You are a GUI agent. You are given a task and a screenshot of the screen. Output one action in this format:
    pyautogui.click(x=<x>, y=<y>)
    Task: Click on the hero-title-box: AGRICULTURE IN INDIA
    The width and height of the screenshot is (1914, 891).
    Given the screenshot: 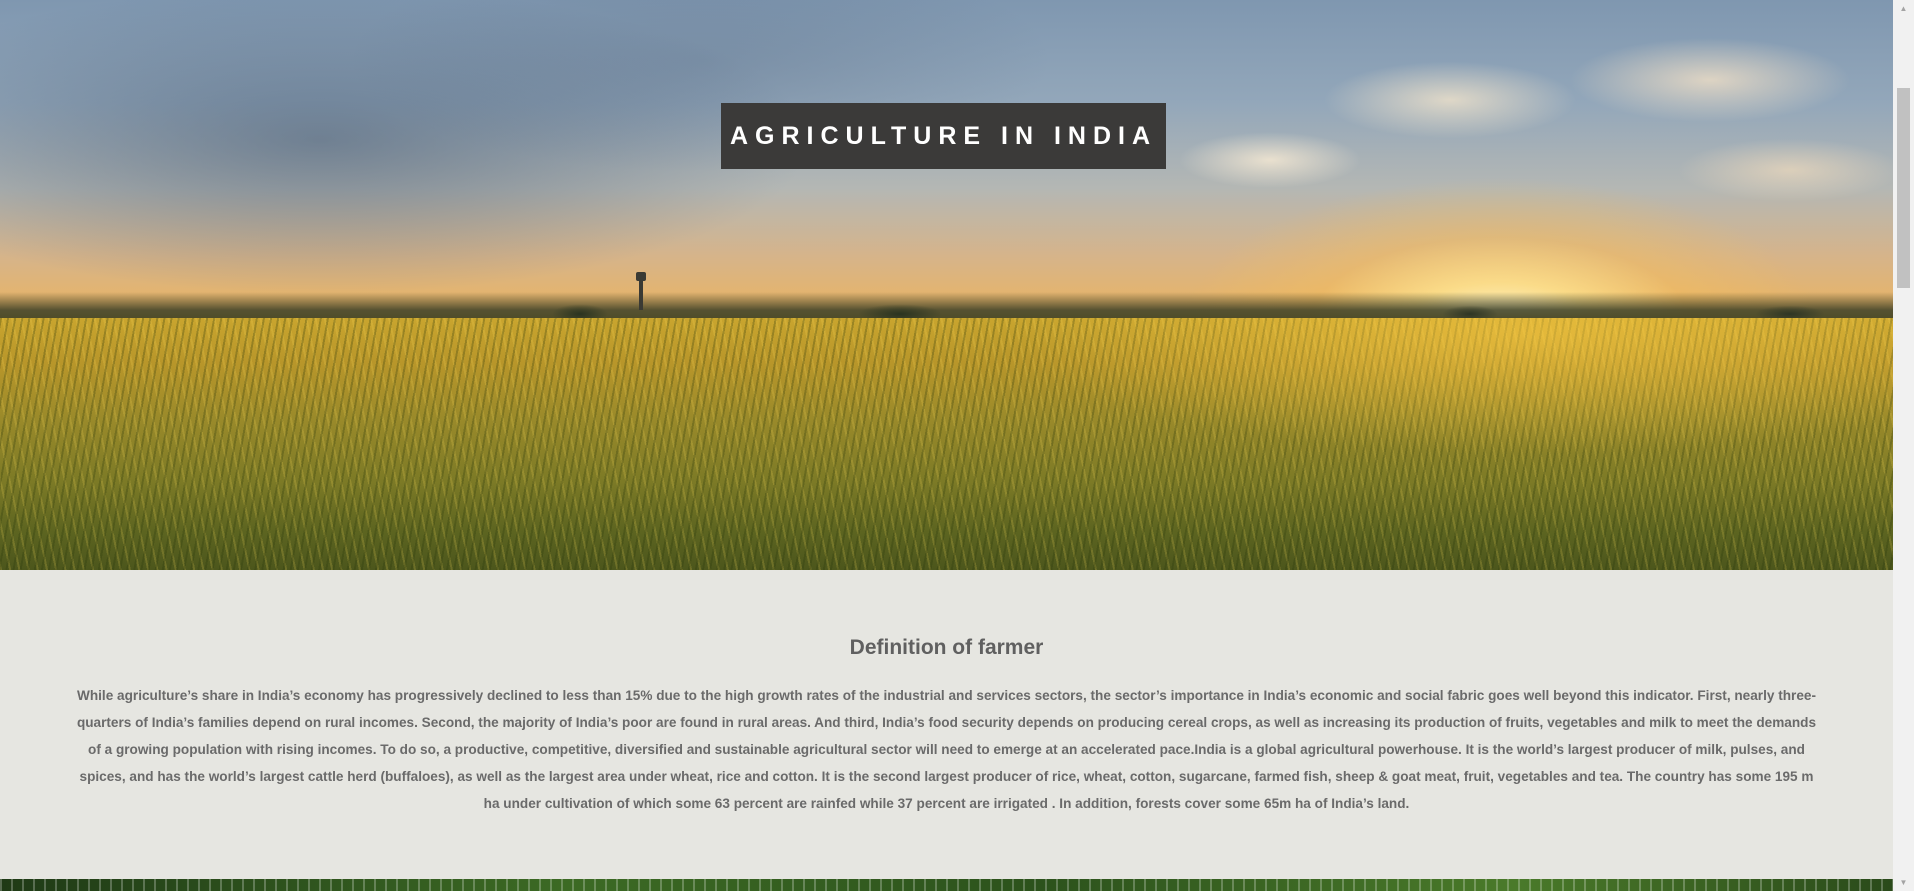 What is the action you would take?
    pyautogui.click(x=943, y=136)
    